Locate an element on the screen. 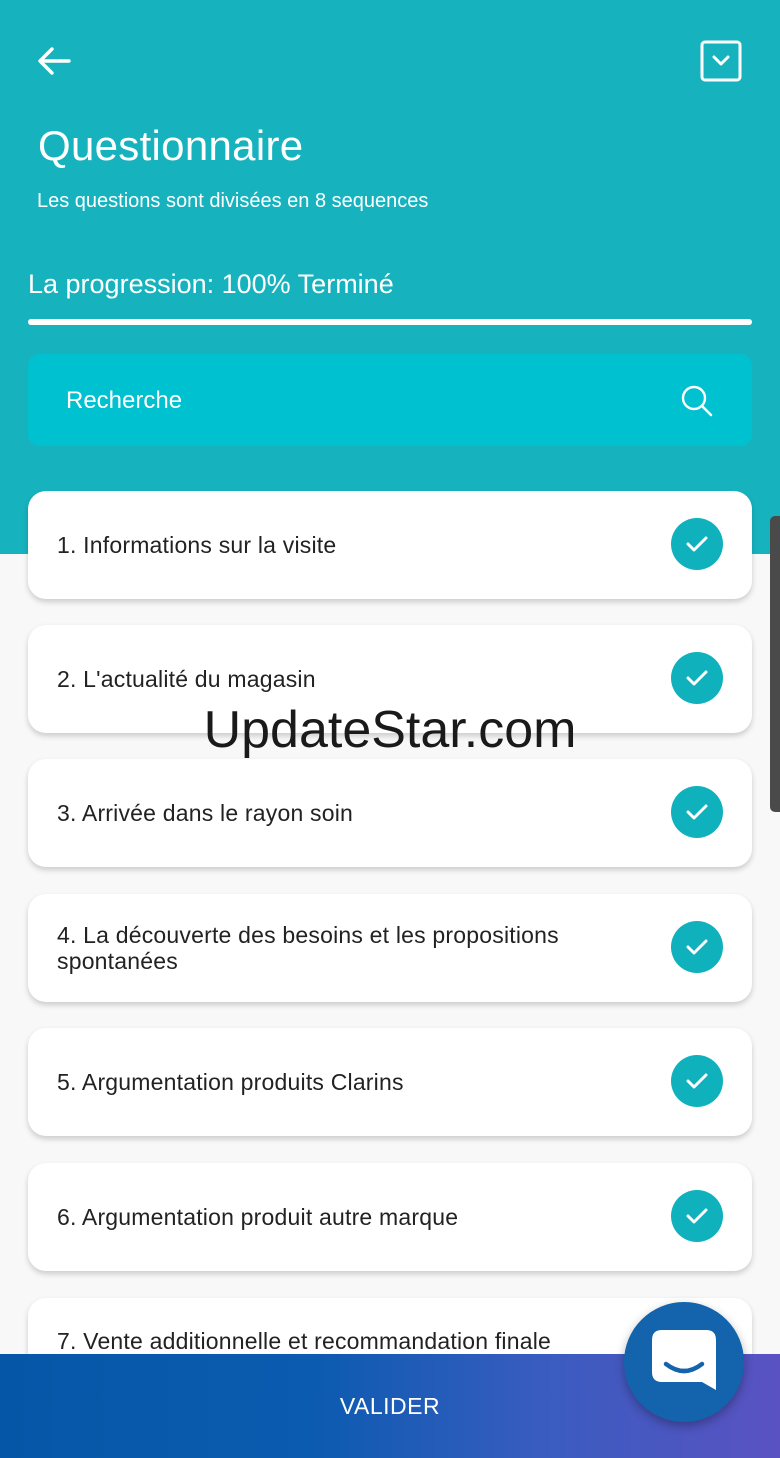 This screenshot has width=780, height=1458. sequence-item-1: 1. Informations sur la visite is located at coordinates (390, 545).